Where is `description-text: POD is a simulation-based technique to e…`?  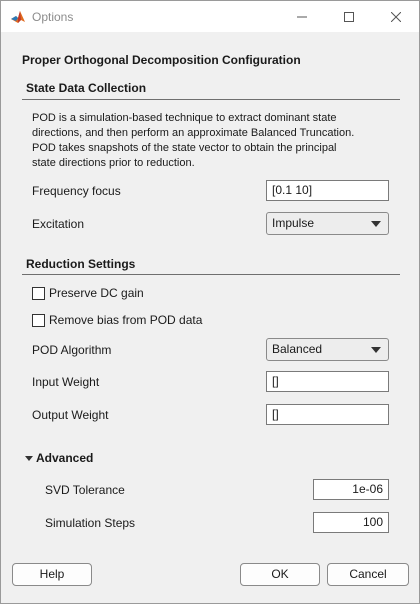 description-text: POD is a simulation-based technique to e… is located at coordinates (212, 141).